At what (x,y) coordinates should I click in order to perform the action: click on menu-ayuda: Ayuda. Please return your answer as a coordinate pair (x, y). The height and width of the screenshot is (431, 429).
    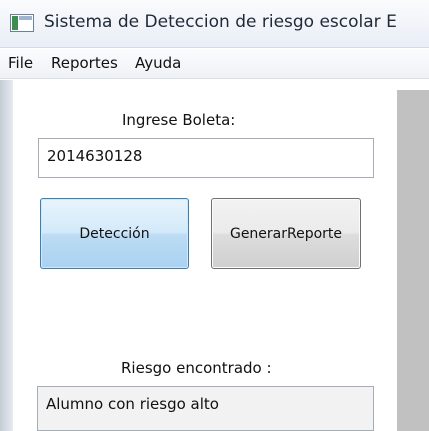
    Looking at the image, I should click on (158, 63).